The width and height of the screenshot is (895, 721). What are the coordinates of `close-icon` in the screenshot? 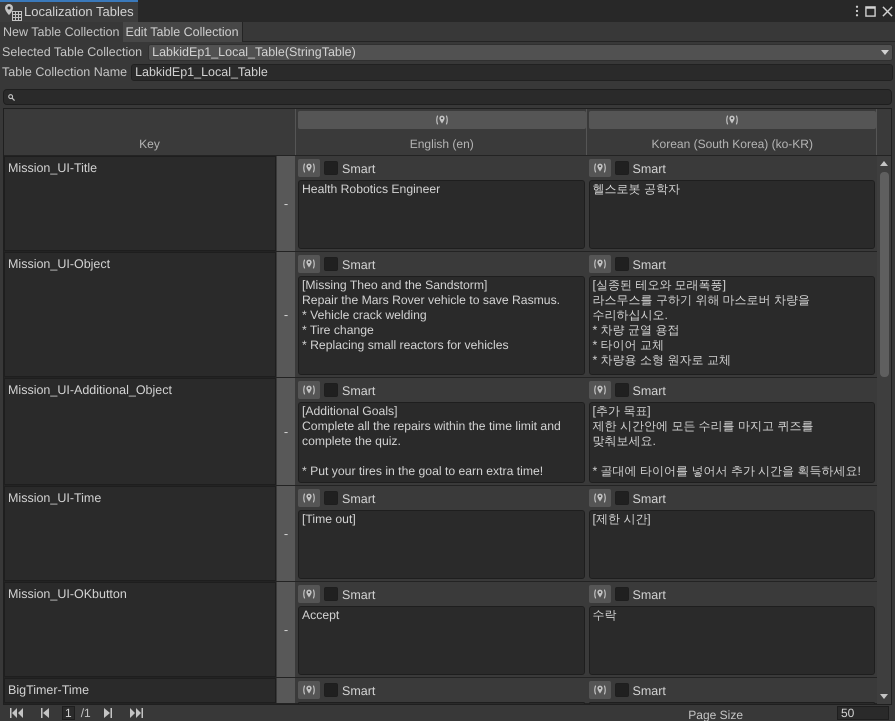 It's located at (887, 11).